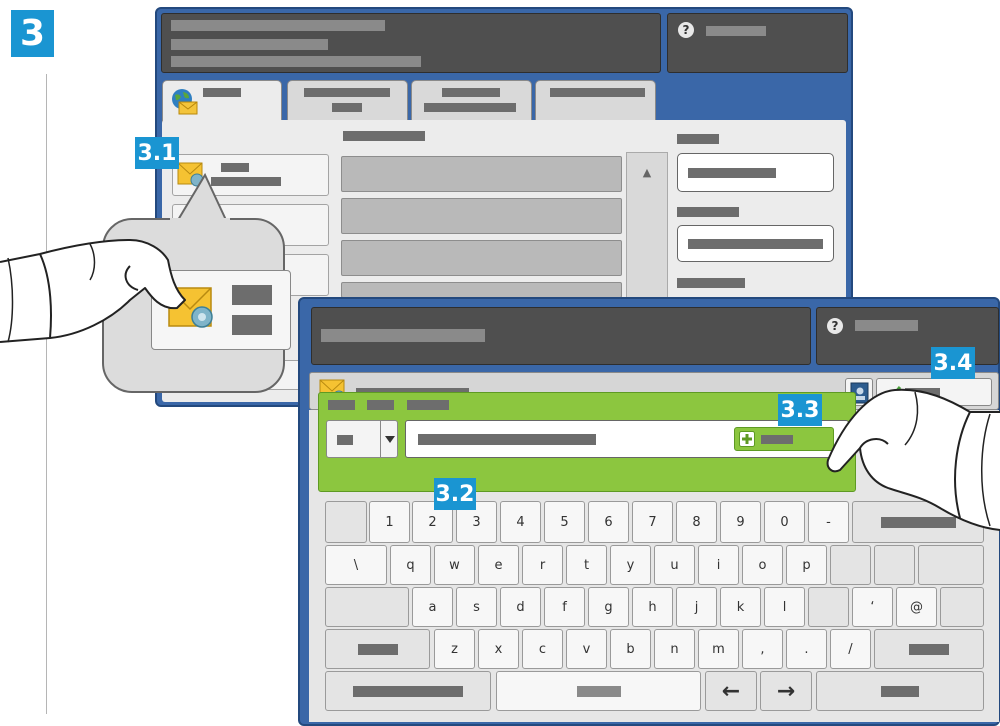  Describe the element at coordinates (455, 494) in the screenshot. I see `callout-3-2: 3.2` at that location.